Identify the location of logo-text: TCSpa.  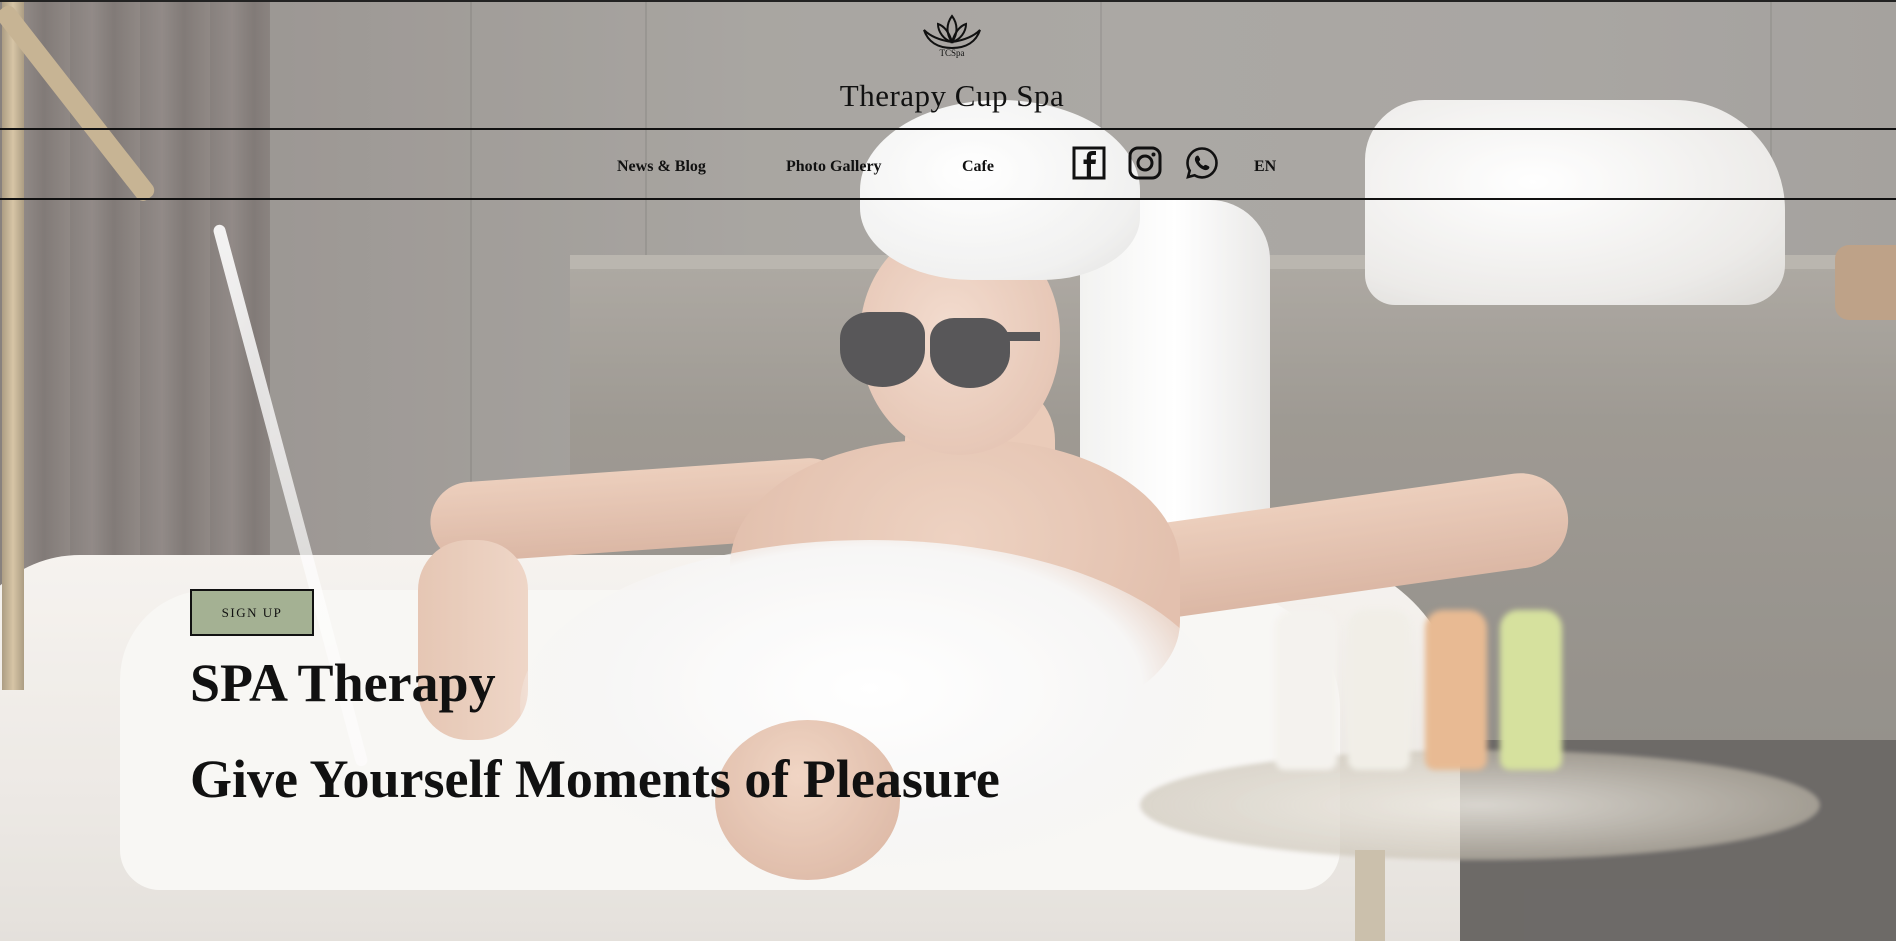
(951, 53).